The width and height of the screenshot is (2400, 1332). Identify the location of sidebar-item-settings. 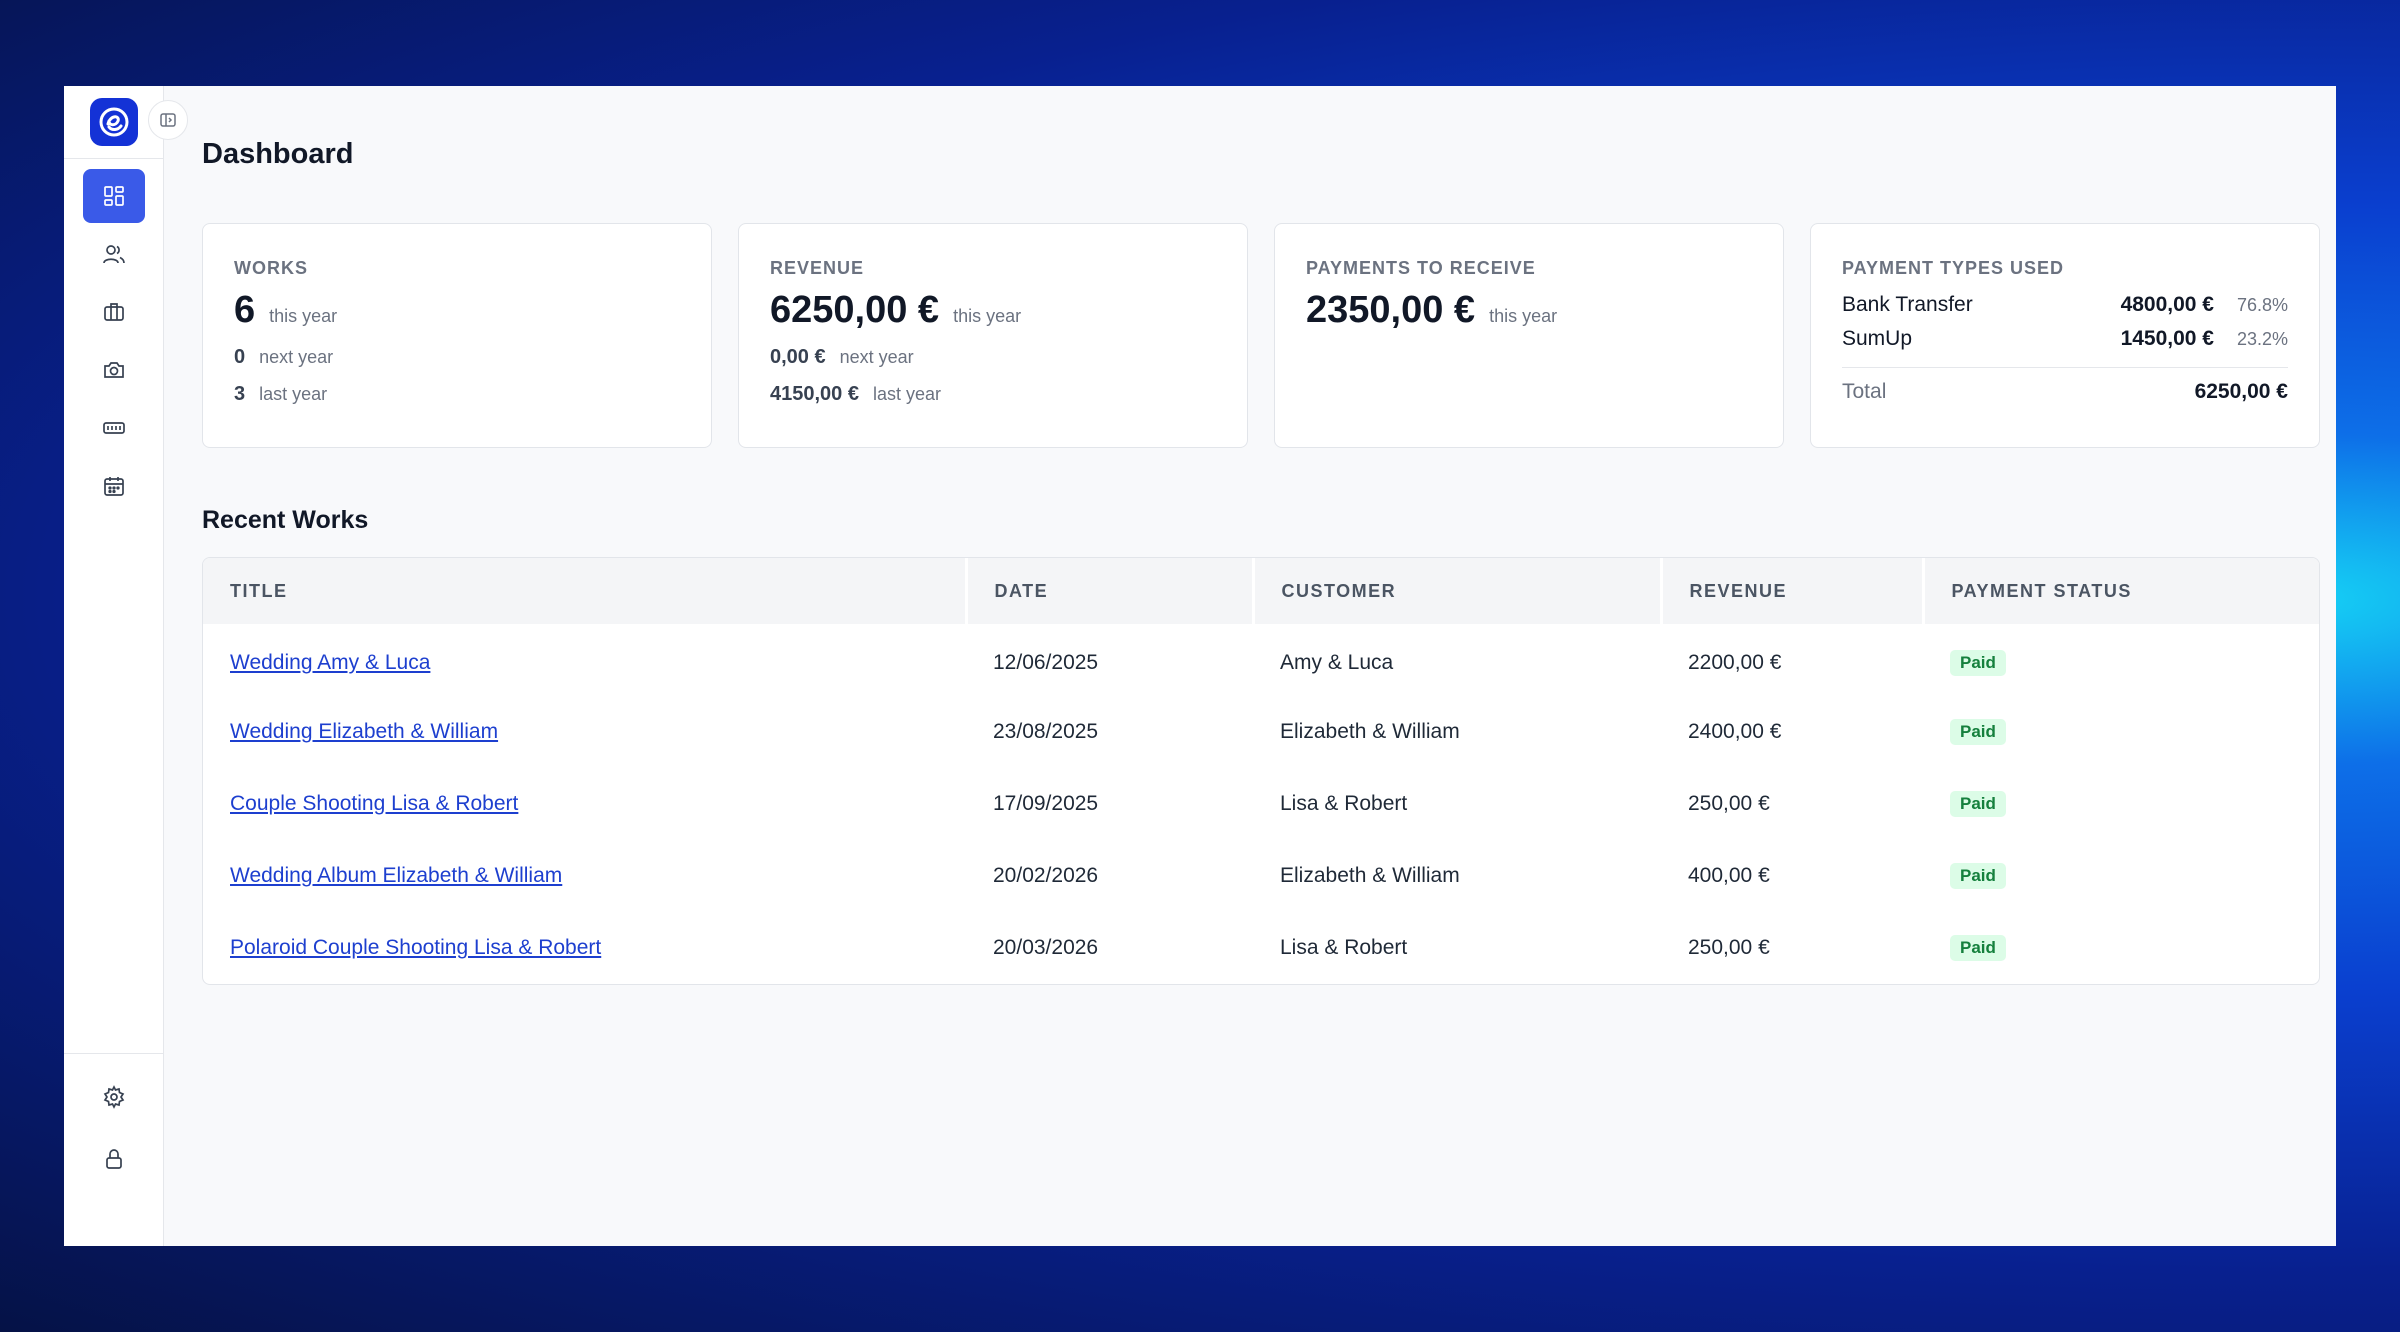
(114, 1097).